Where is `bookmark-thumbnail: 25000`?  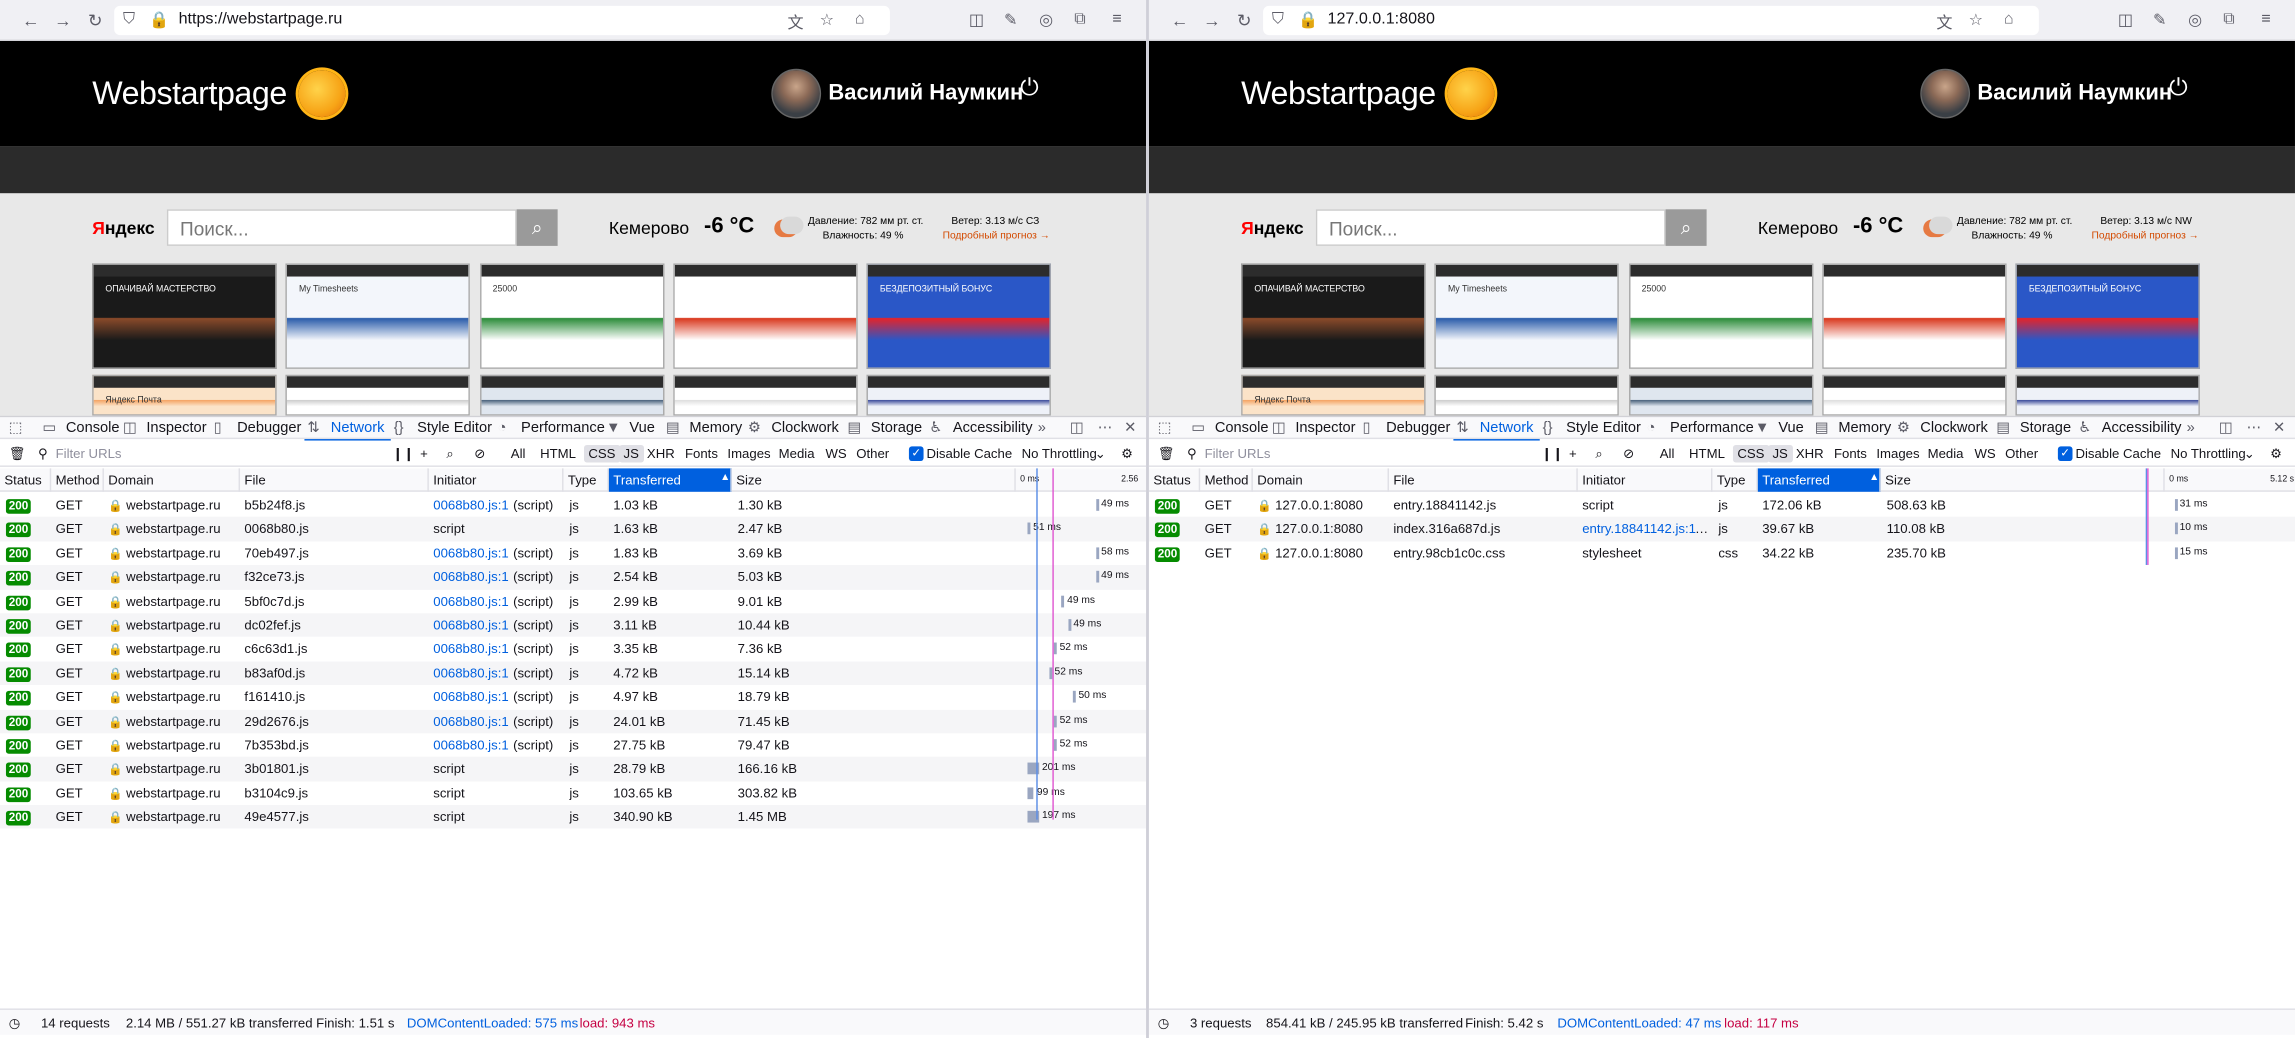
bookmark-thumbnail: 25000 is located at coordinates (1720, 316).